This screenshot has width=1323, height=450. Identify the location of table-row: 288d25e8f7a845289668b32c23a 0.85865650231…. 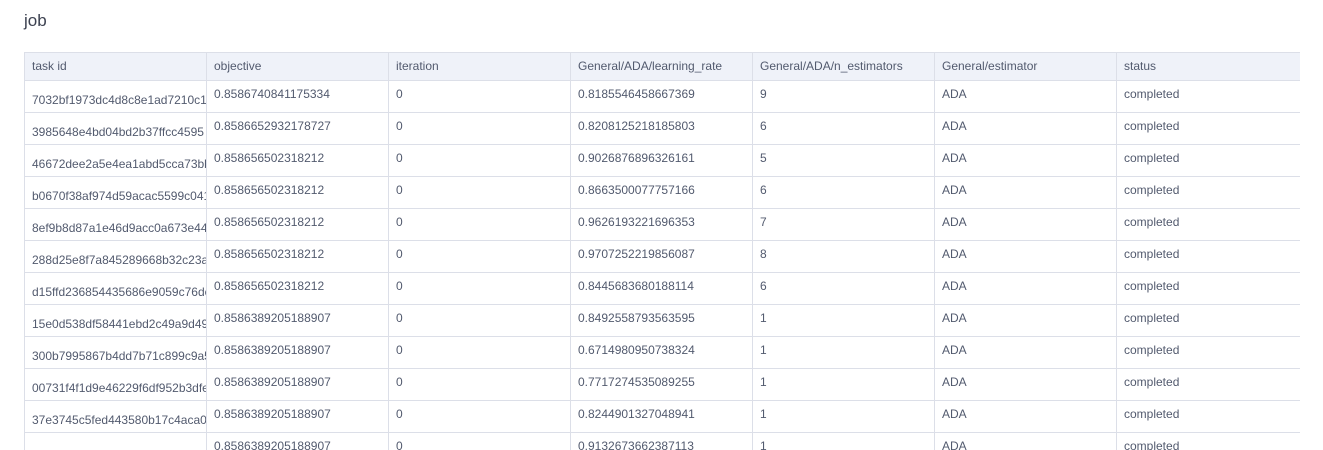
(662, 256).